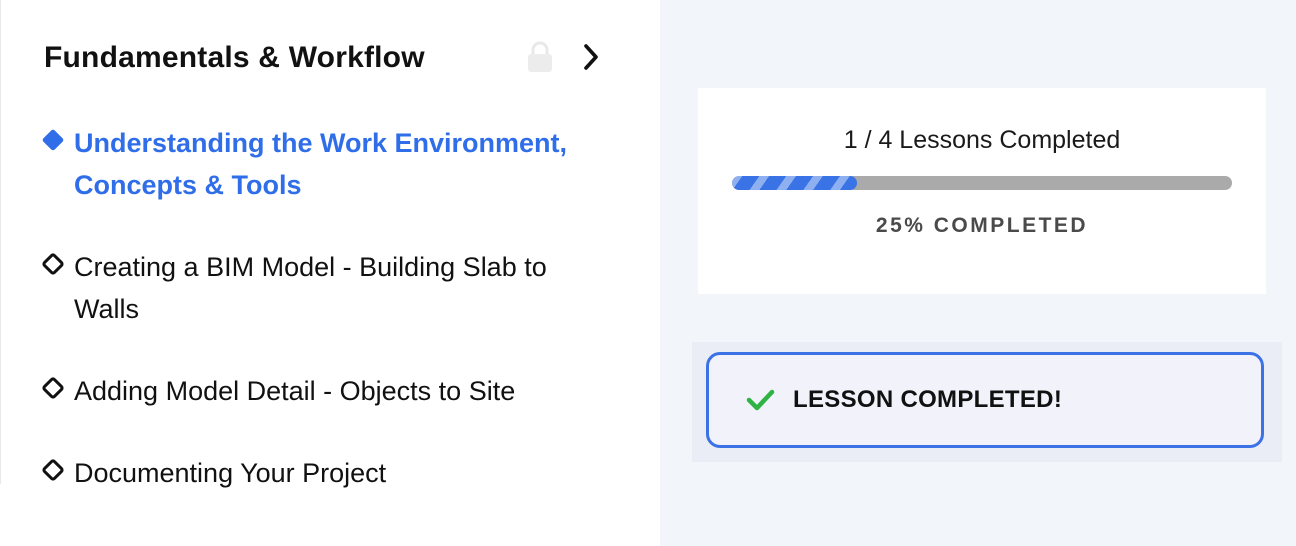 The height and width of the screenshot is (546, 1296). What do you see at coordinates (982, 140) in the screenshot?
I see `lessons-completed-label: 1 / 4 Lessons Completed` at bounding box center [982, 140].